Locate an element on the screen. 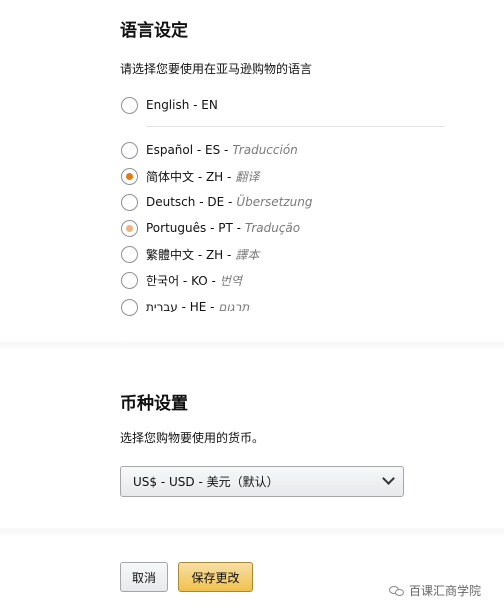 The height and width of the screenshot is (612, 504). language-label: 简体中文 - ZH - is located at coordinates (189, 176).